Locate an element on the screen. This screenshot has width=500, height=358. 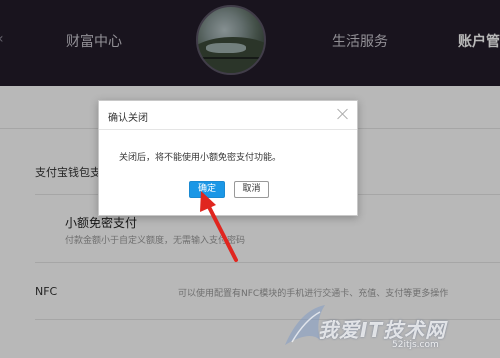
watermark-text: 我爱IT技术网 is located at coordinates (382, 330).